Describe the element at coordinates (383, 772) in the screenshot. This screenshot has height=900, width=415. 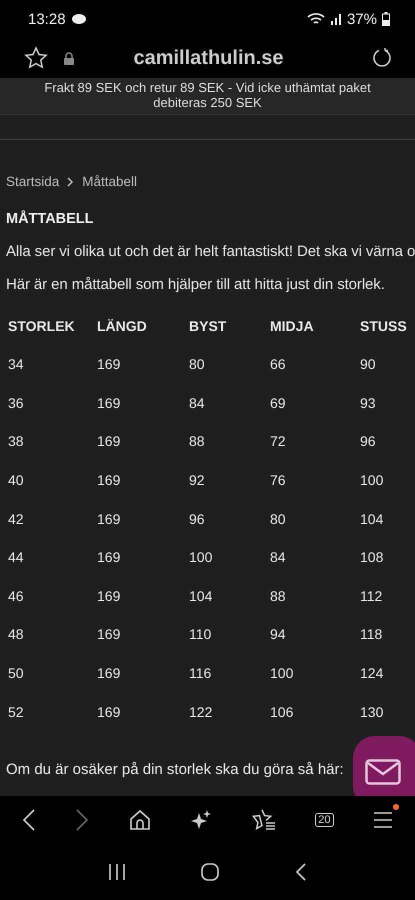
I see `mail-icon` at that location.